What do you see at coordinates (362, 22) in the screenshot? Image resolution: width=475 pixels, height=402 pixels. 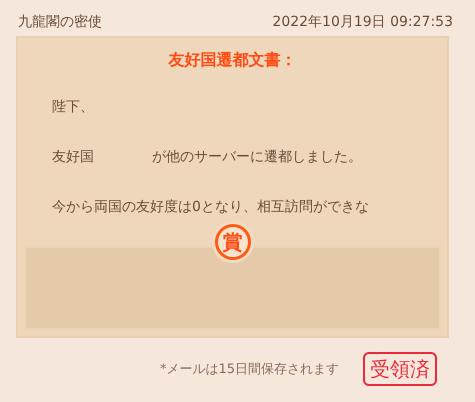 I see `mail-date: 2022年10月19日 09:27:53` at bounding box center [362, 22].